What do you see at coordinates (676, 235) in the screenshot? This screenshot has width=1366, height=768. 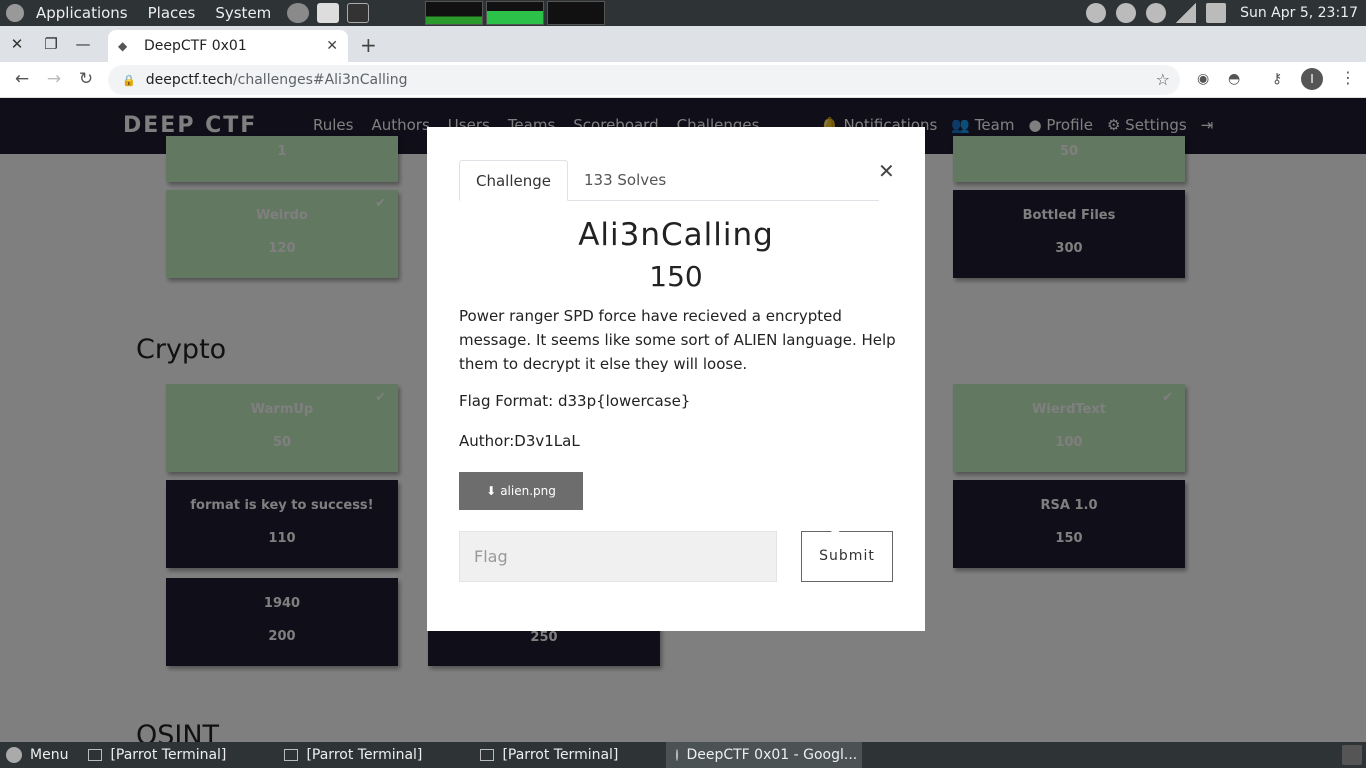 I see `challenge-title: Ali3nCalling` at bounding box center [676, 235].